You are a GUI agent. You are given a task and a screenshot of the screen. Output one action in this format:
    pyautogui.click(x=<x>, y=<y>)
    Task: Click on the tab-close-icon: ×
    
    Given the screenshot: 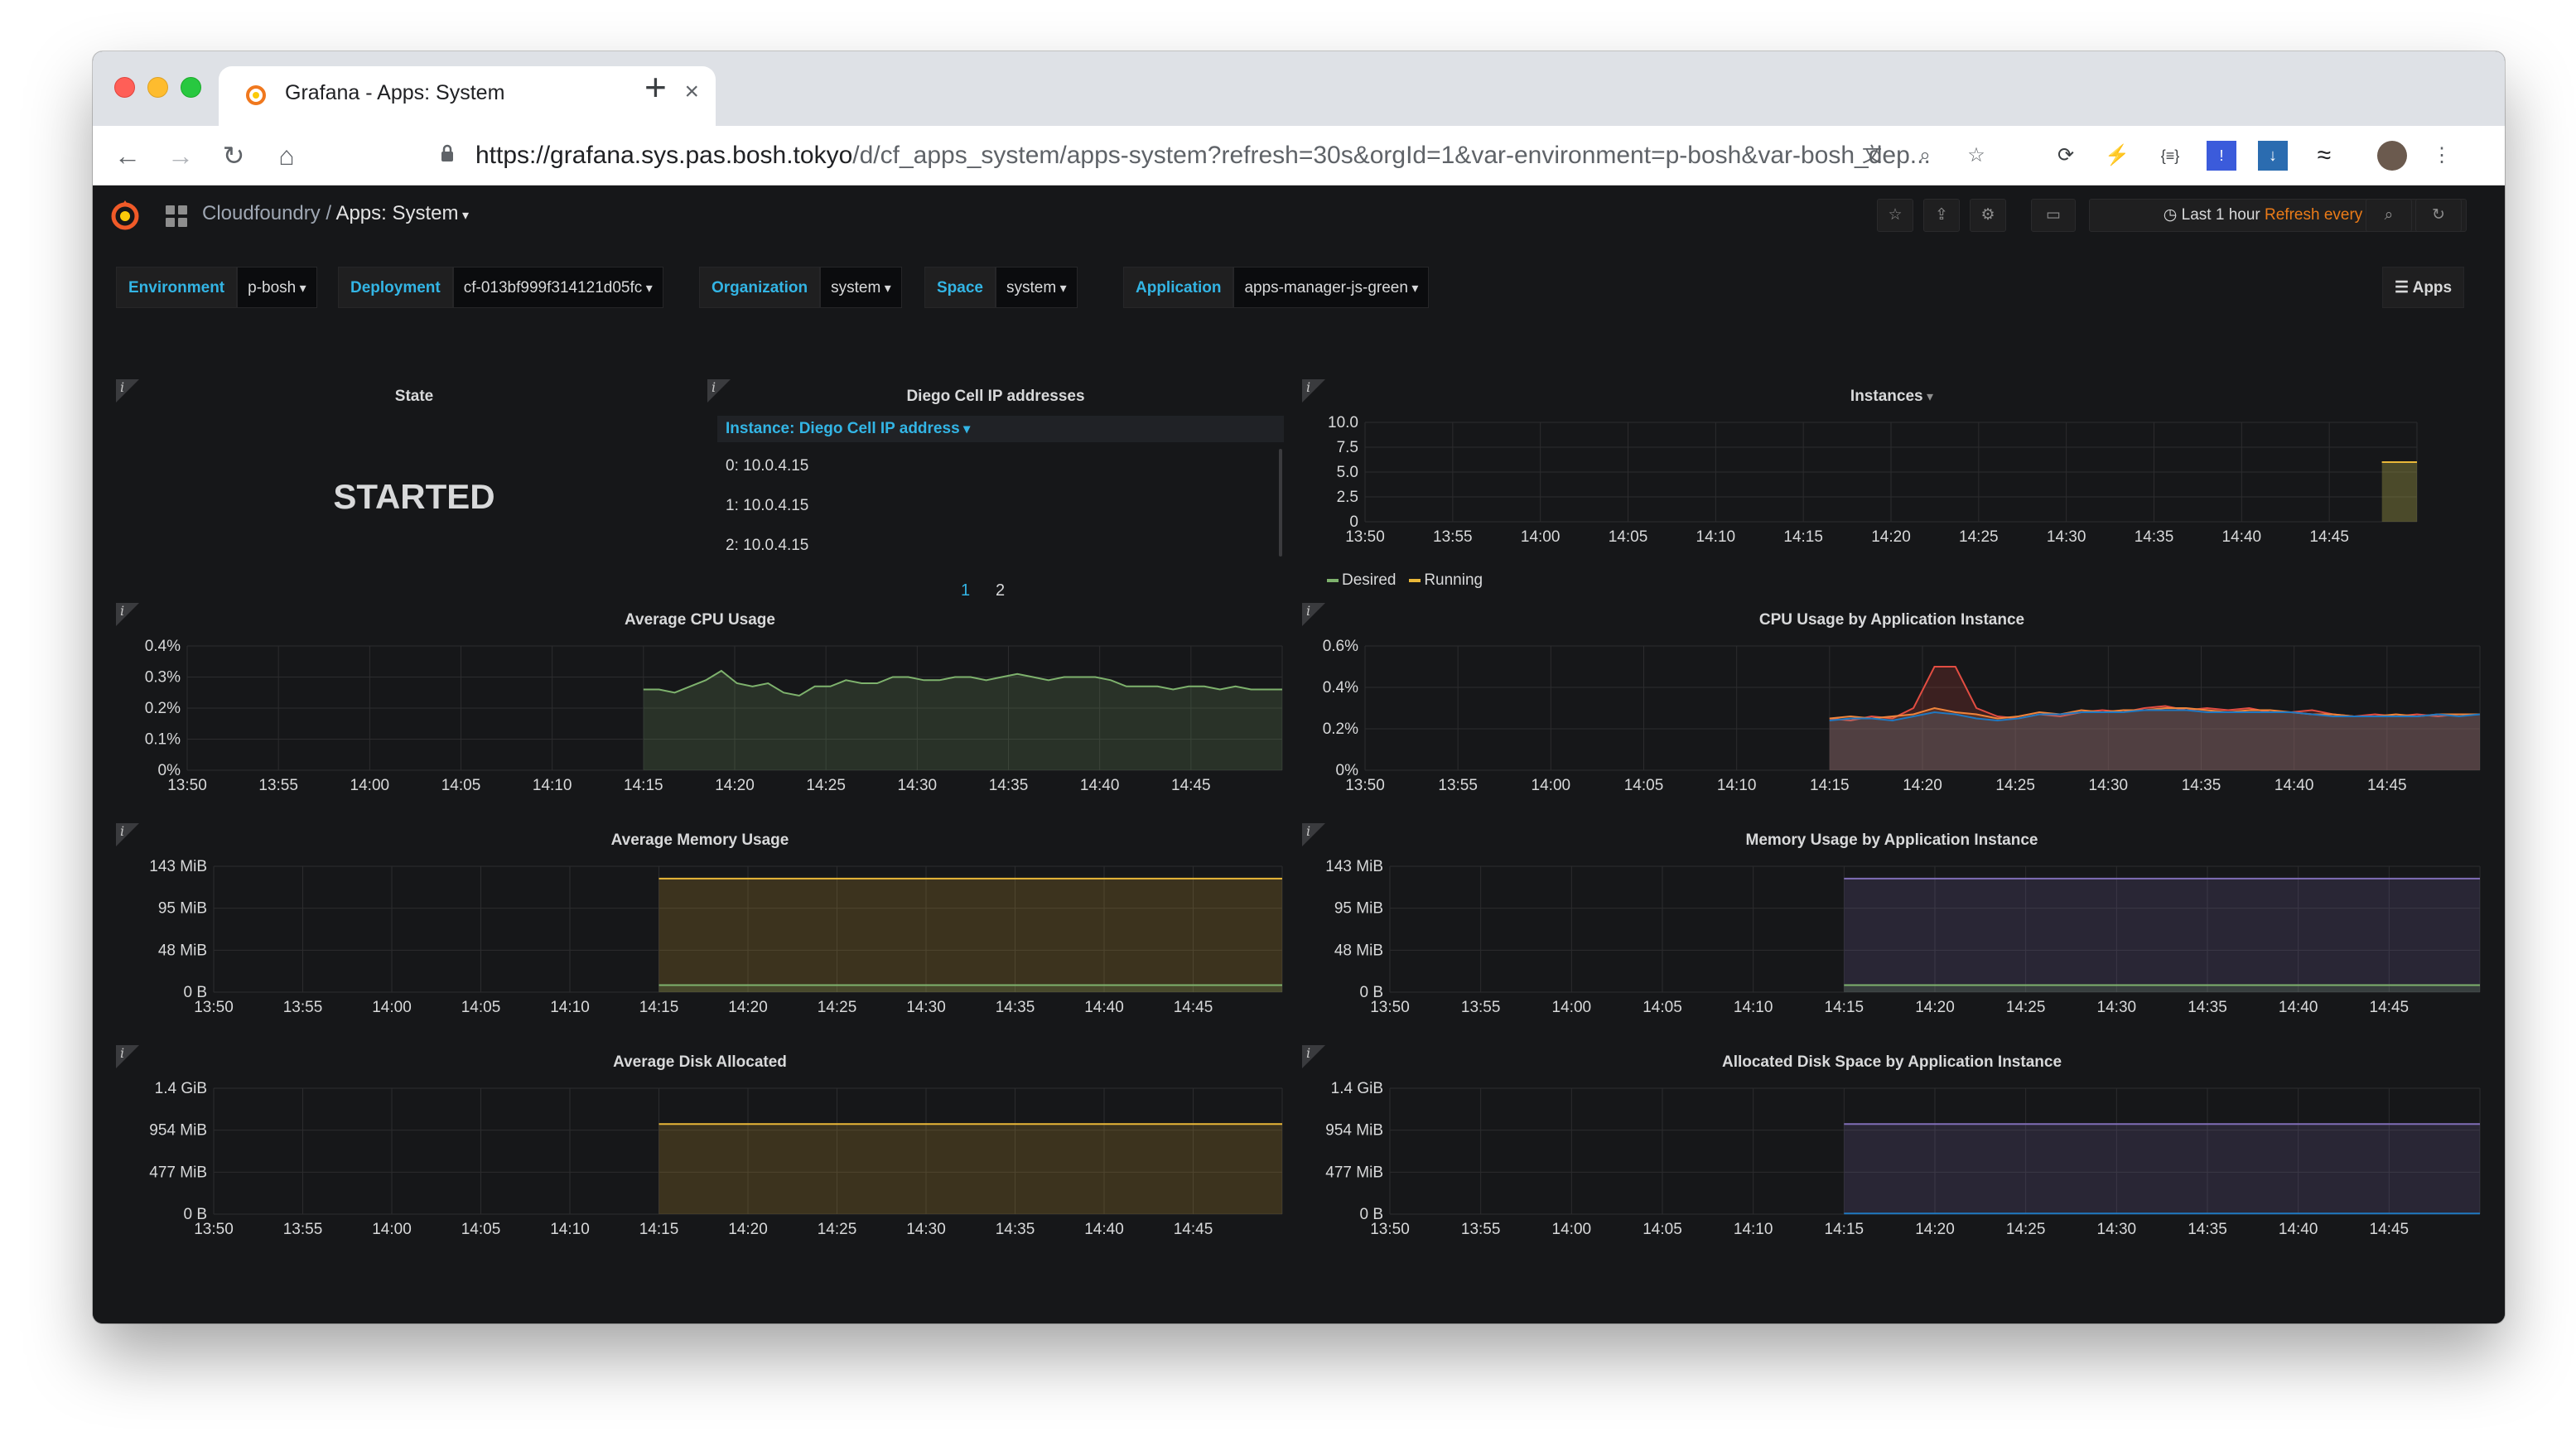 What is the action you would take?
    pyautogui.click(x=691, y=92)
    